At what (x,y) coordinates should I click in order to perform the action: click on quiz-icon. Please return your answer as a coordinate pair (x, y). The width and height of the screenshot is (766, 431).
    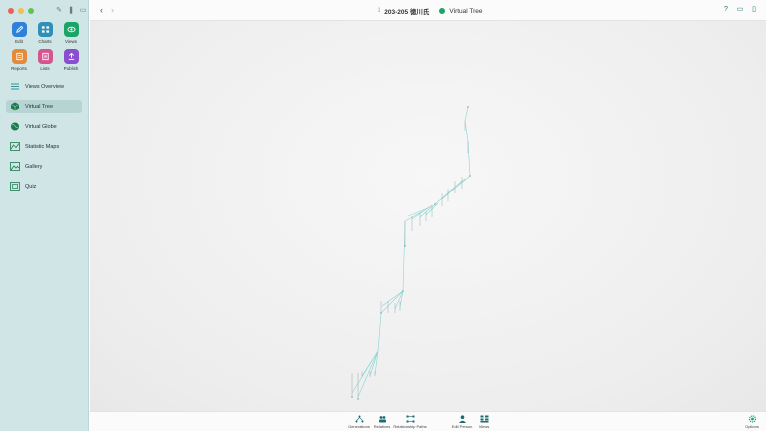
    Looking at the image, I should click on (15, 186).